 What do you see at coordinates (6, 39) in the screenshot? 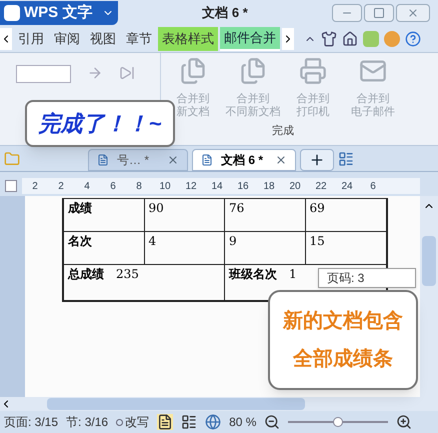
I see `scroll-left-button` at bounding box center [6, 39].